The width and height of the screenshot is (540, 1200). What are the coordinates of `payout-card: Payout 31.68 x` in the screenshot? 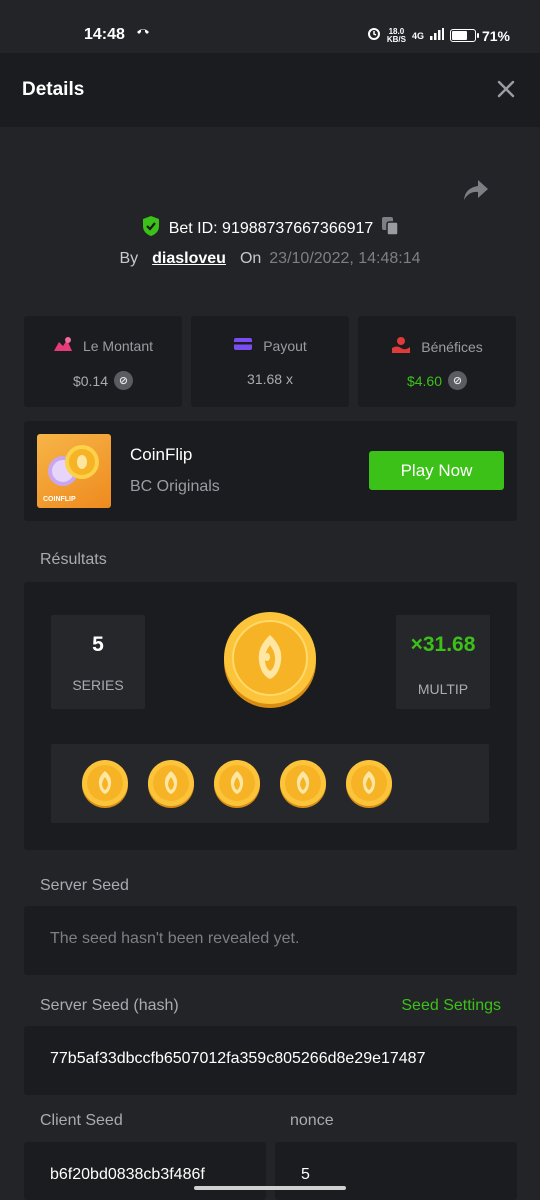 It's located at (270, 361).